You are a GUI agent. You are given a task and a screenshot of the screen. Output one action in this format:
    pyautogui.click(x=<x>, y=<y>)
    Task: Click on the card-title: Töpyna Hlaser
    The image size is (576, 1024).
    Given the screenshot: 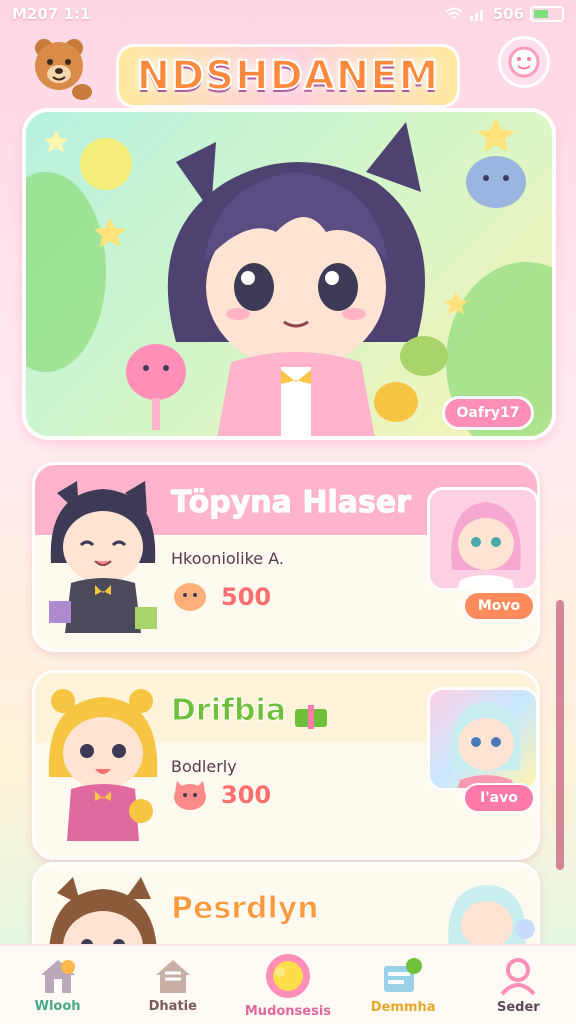 What is the action you would take?
    pyautogui.click(x=291, y=503)
    